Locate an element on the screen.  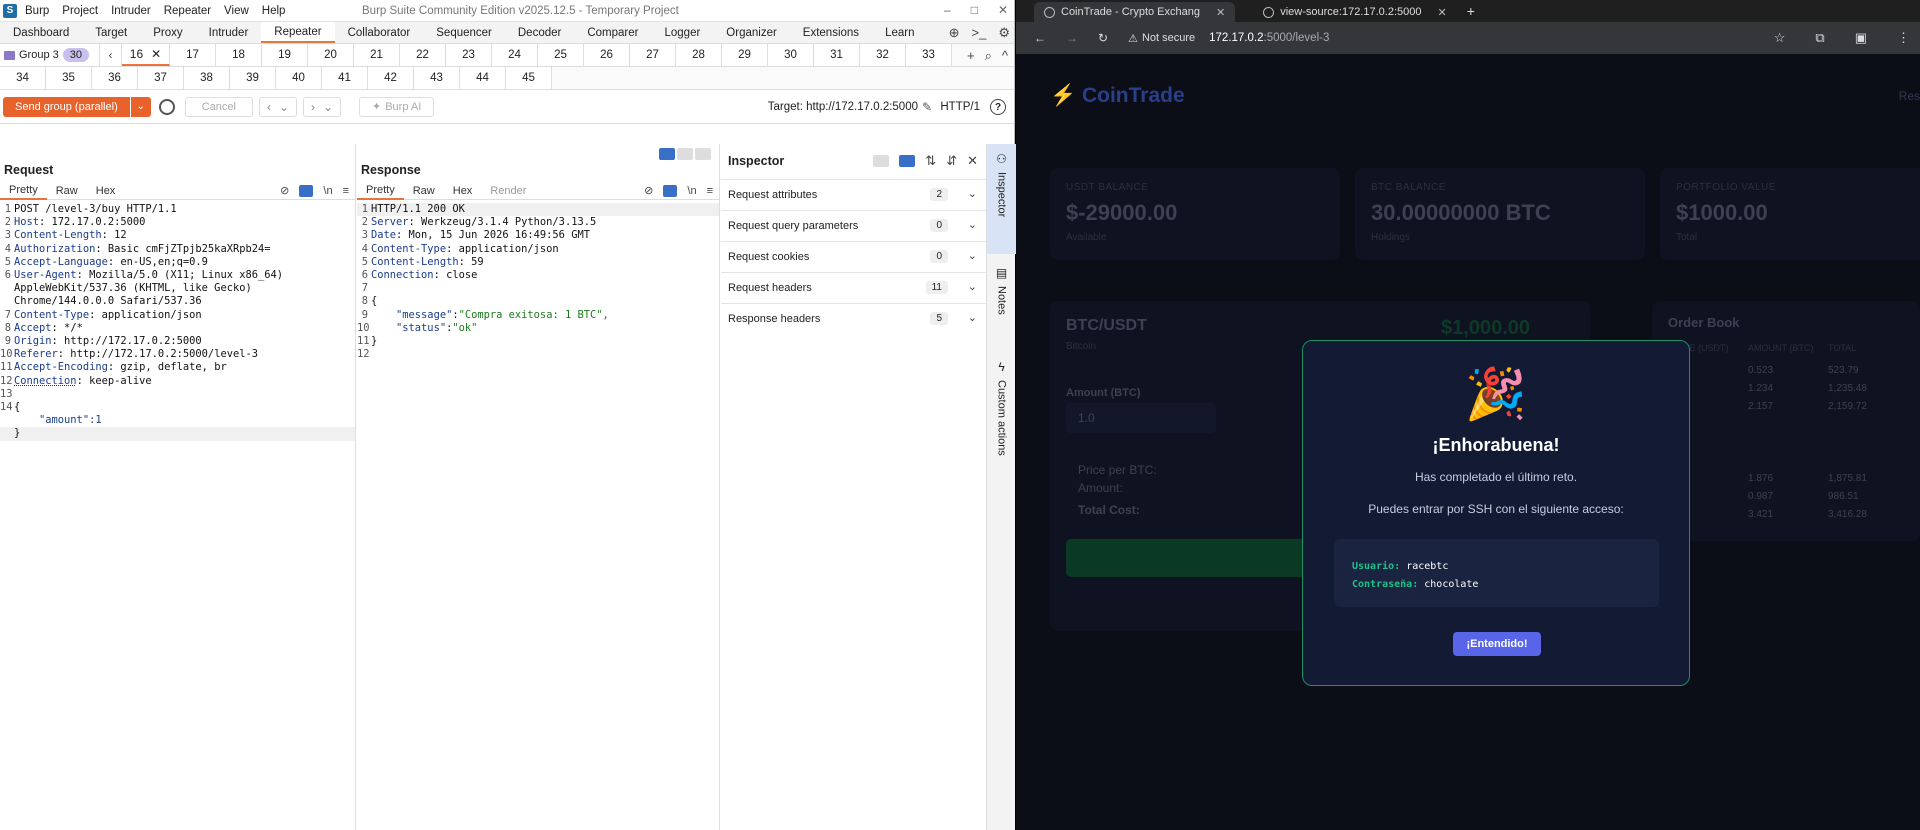
terminal-icon: >_ is located at coordinates (979, 33).